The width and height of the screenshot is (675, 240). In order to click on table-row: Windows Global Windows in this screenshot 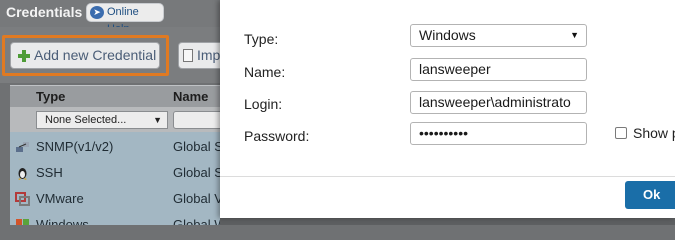, I will do `click(115, 218)`.